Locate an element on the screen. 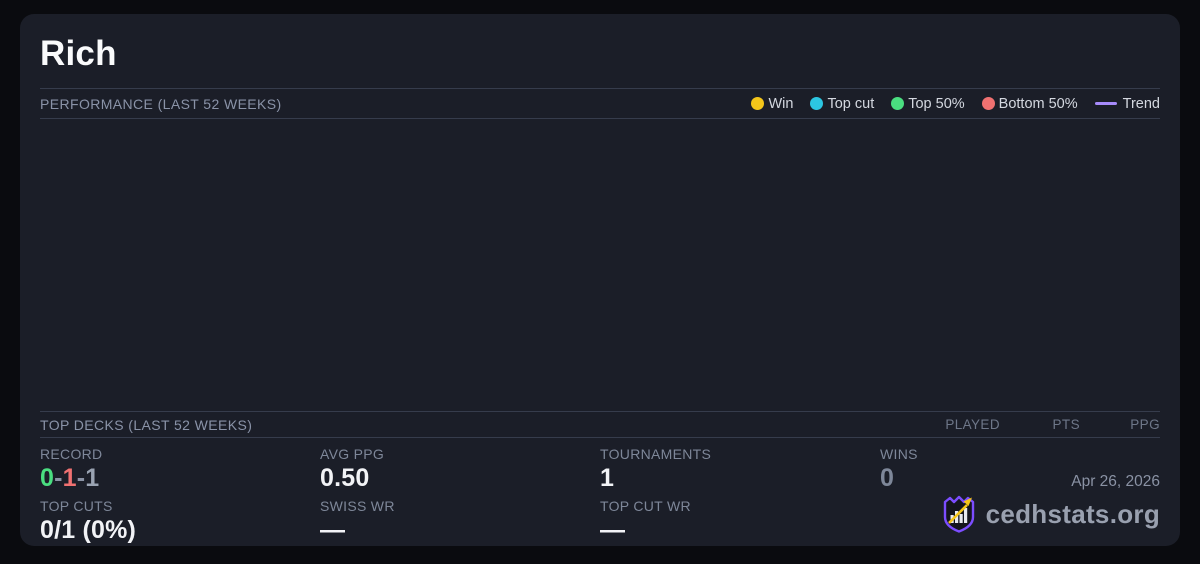 The height and width of the screenshot is (564, 1200). column-header-pts: PTS is located at coordinates (1066, 424).